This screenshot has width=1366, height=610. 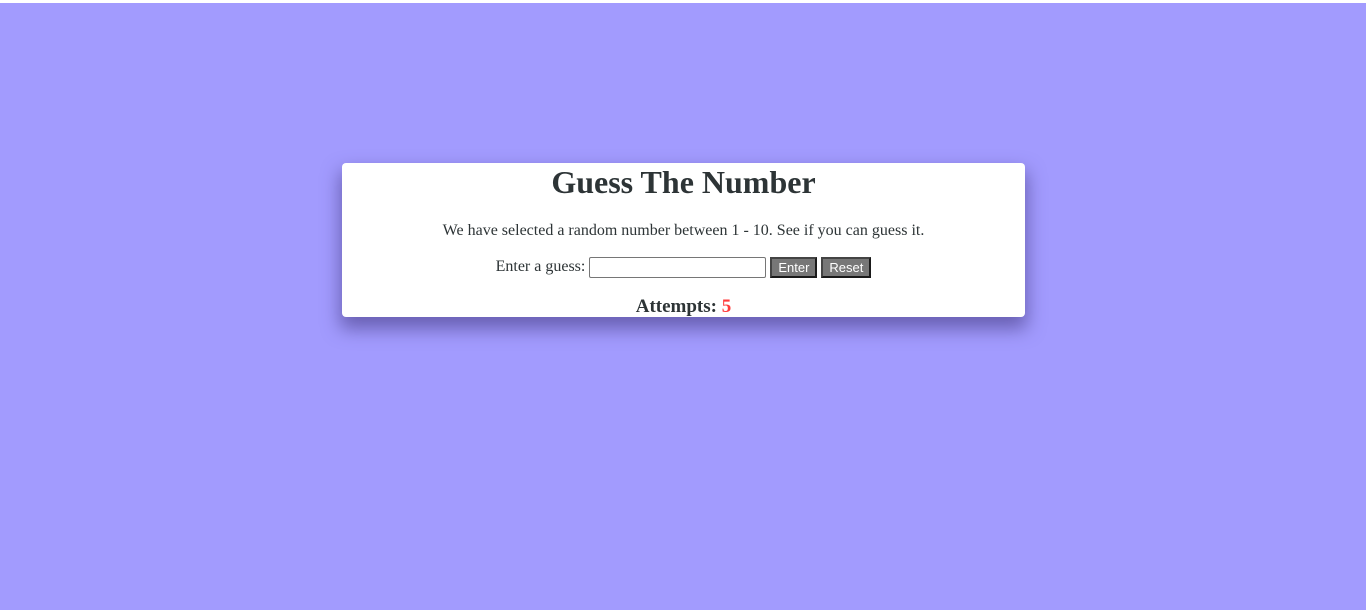 I want to click on guess-label: Enter a guess:, so click(x=540, y=266).